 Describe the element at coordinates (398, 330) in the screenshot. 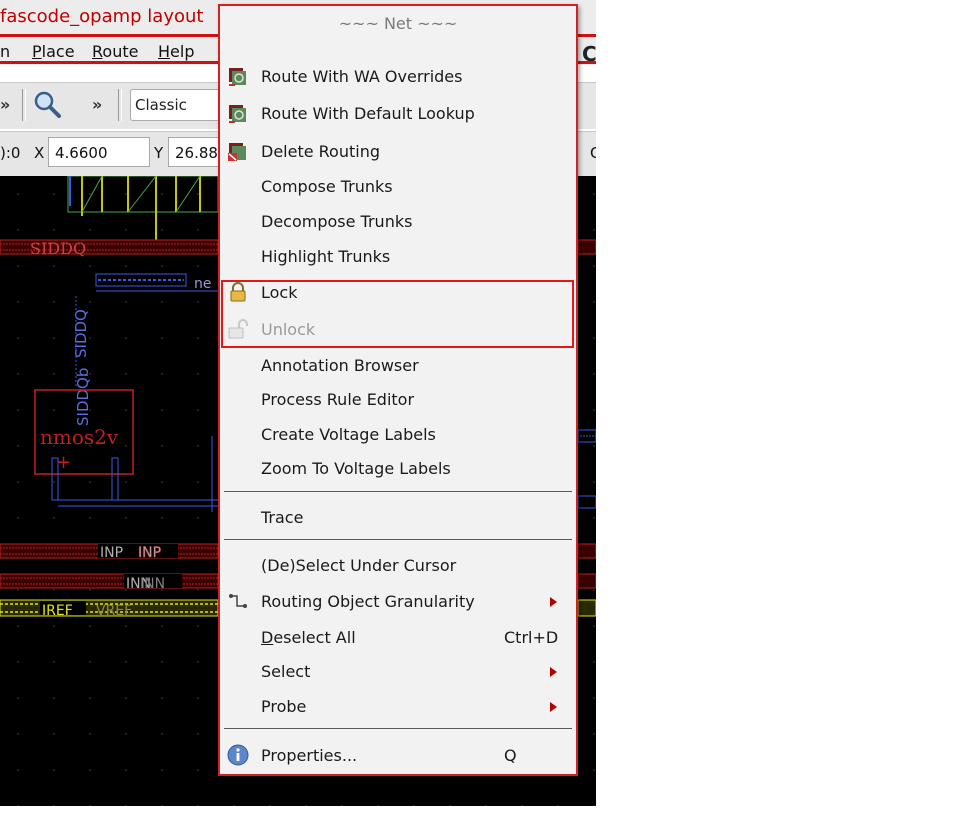

I see `menu-item-unlock: Unlock` at that location.